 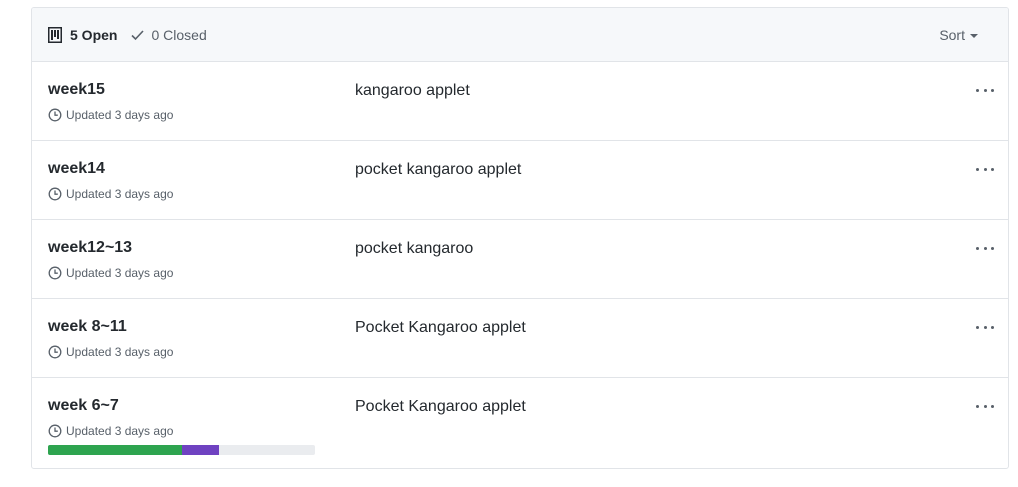 I want to click on project-name-link: week14, so click(x=76, y=169).